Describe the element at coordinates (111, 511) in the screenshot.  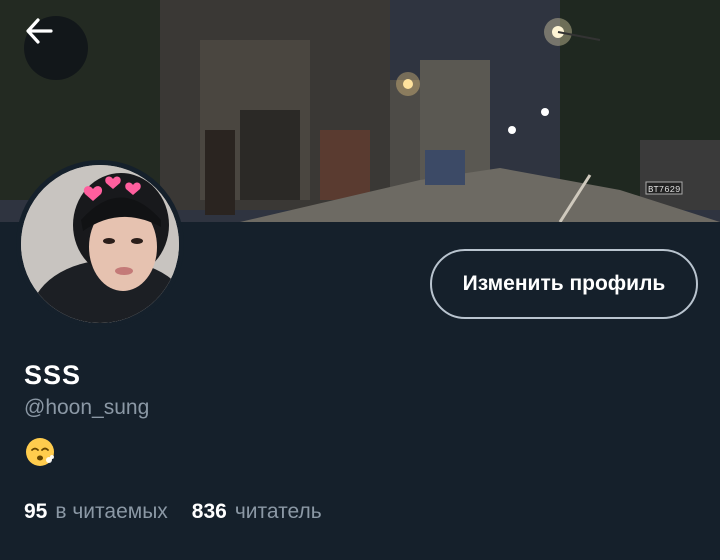
I see `following-label: в читаемых` at that location.